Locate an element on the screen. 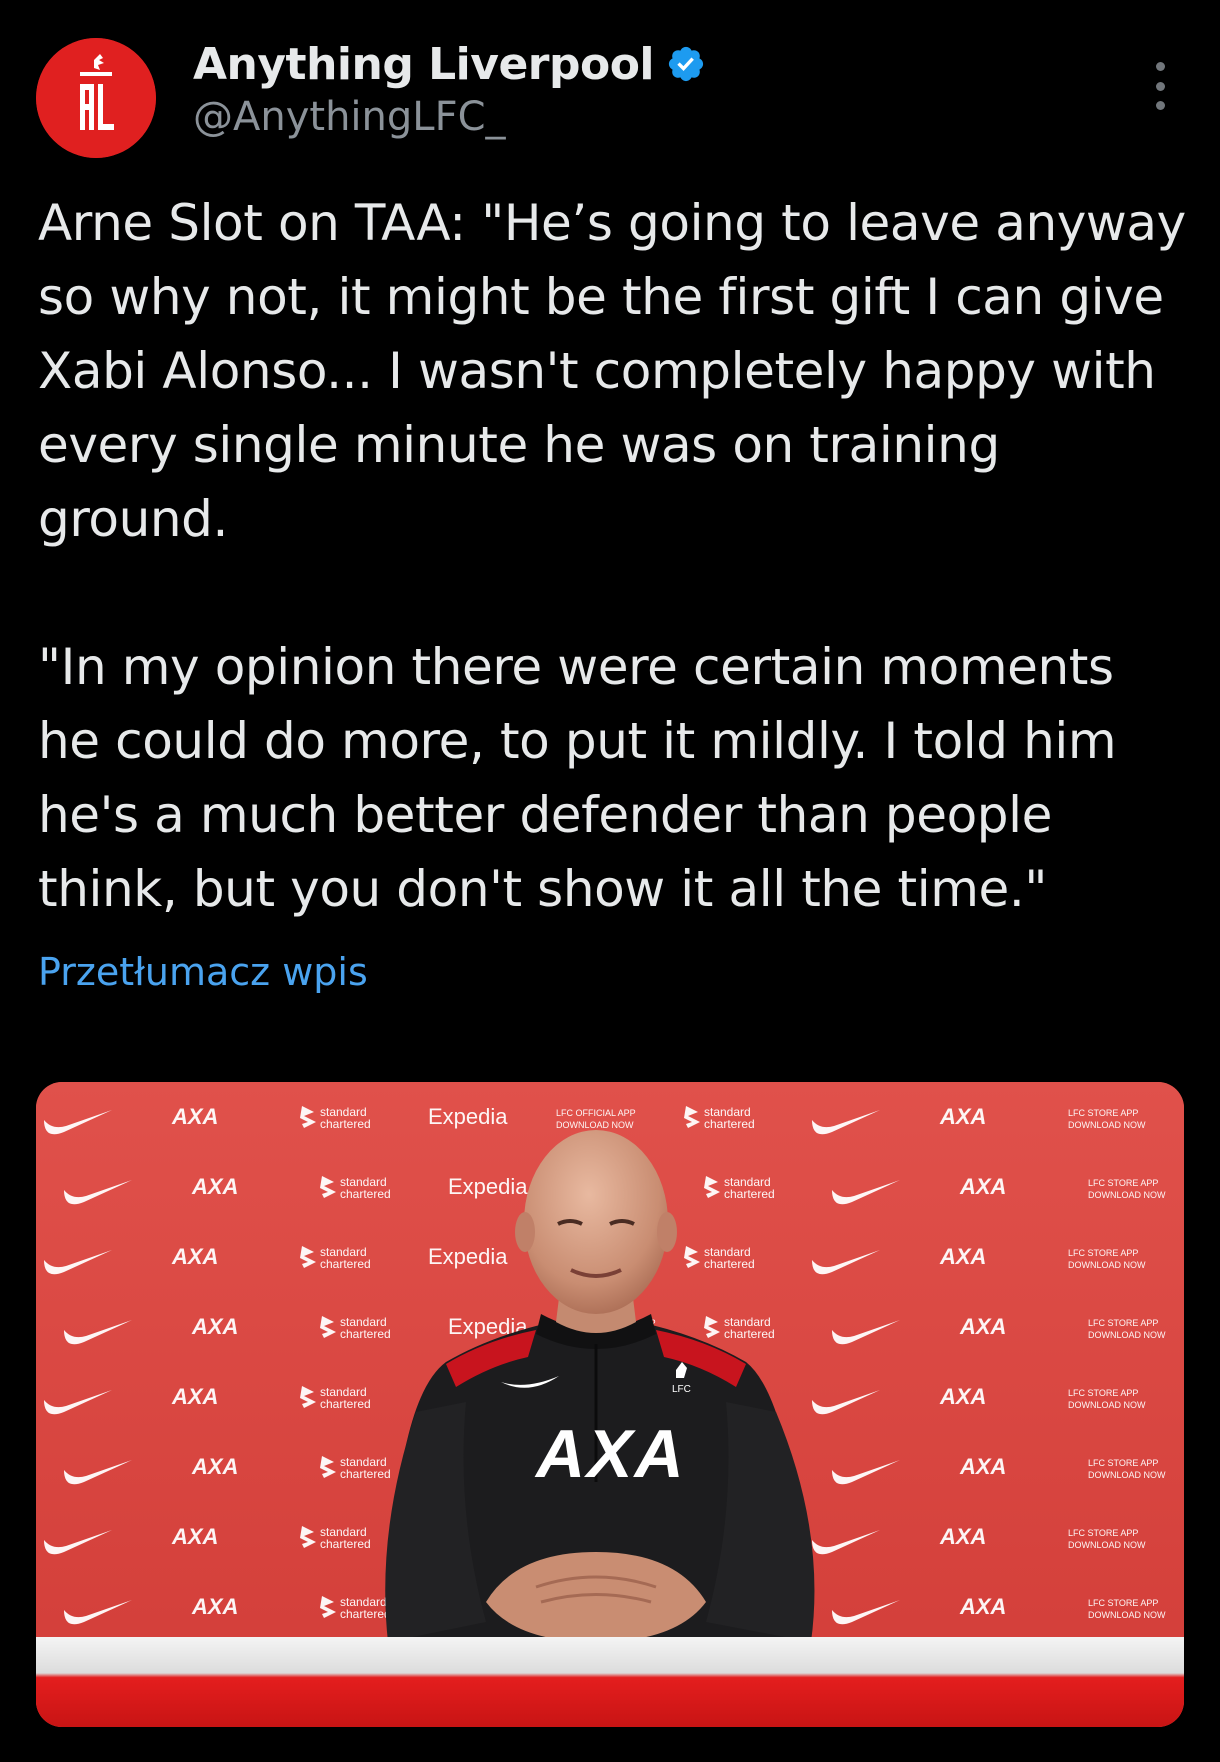 This screenshot has width=1220, height=1762. shirt-sponsor-label: AXA is located at coordinates (610, 1454).